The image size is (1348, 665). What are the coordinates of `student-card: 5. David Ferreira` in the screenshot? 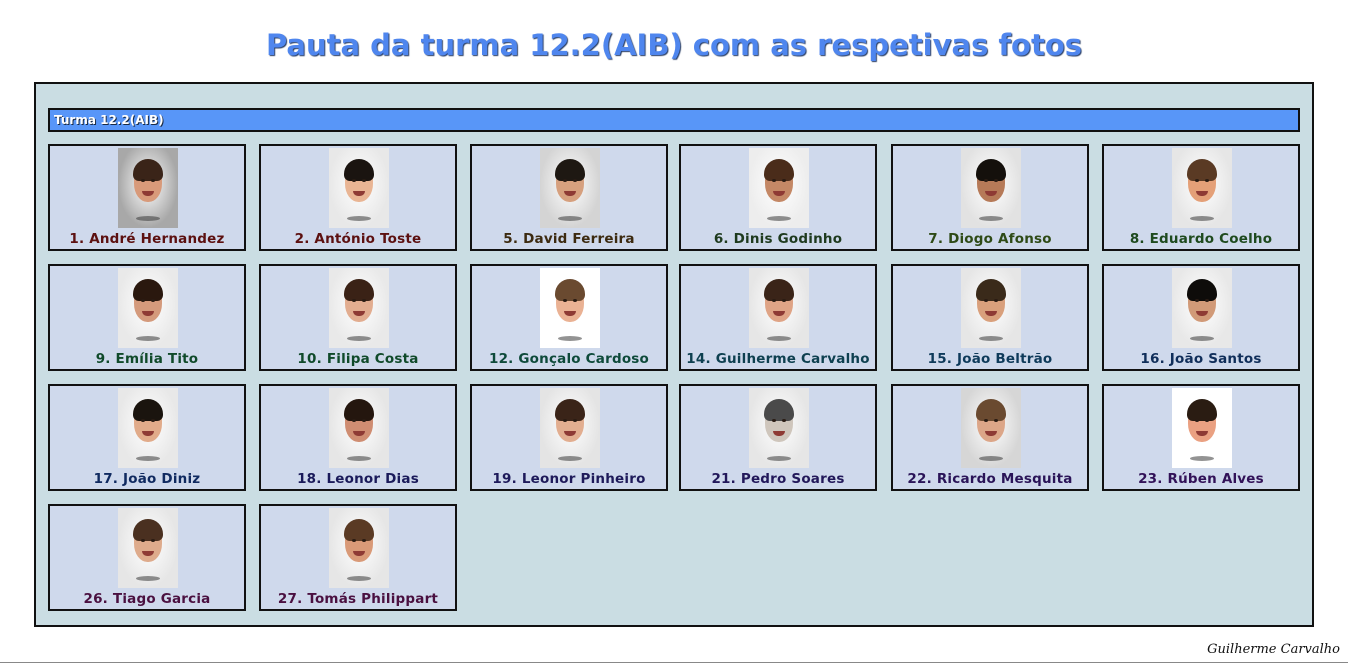 It's located at (569, 197).